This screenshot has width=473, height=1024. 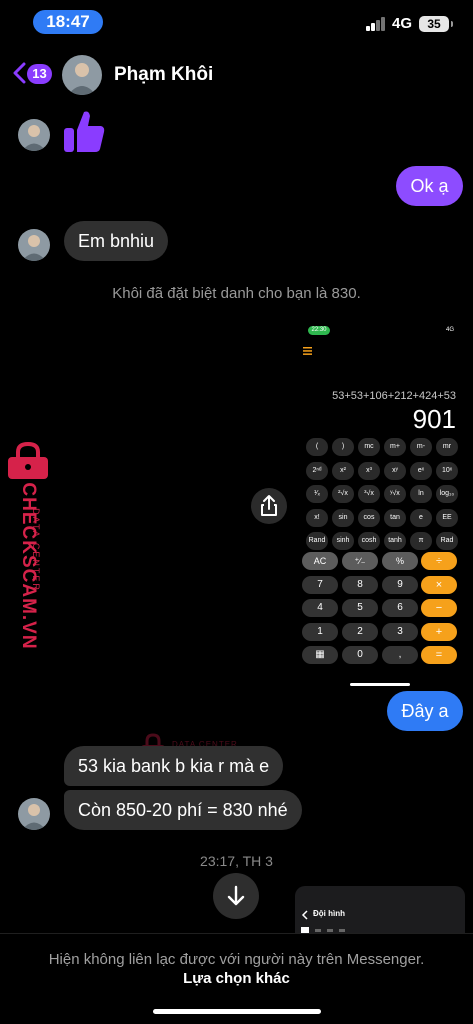 What do you see at coordinates (395, 517) in the screenshot?
I see `calc-sci-key: tan` at bounding box center [395, 517].